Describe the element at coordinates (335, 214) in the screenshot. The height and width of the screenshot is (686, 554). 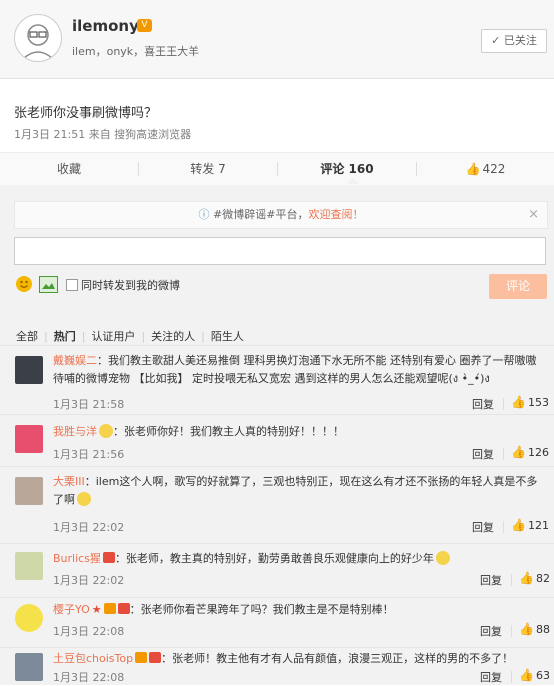
I see `notice-link: 欢迎查阅！` at that location.